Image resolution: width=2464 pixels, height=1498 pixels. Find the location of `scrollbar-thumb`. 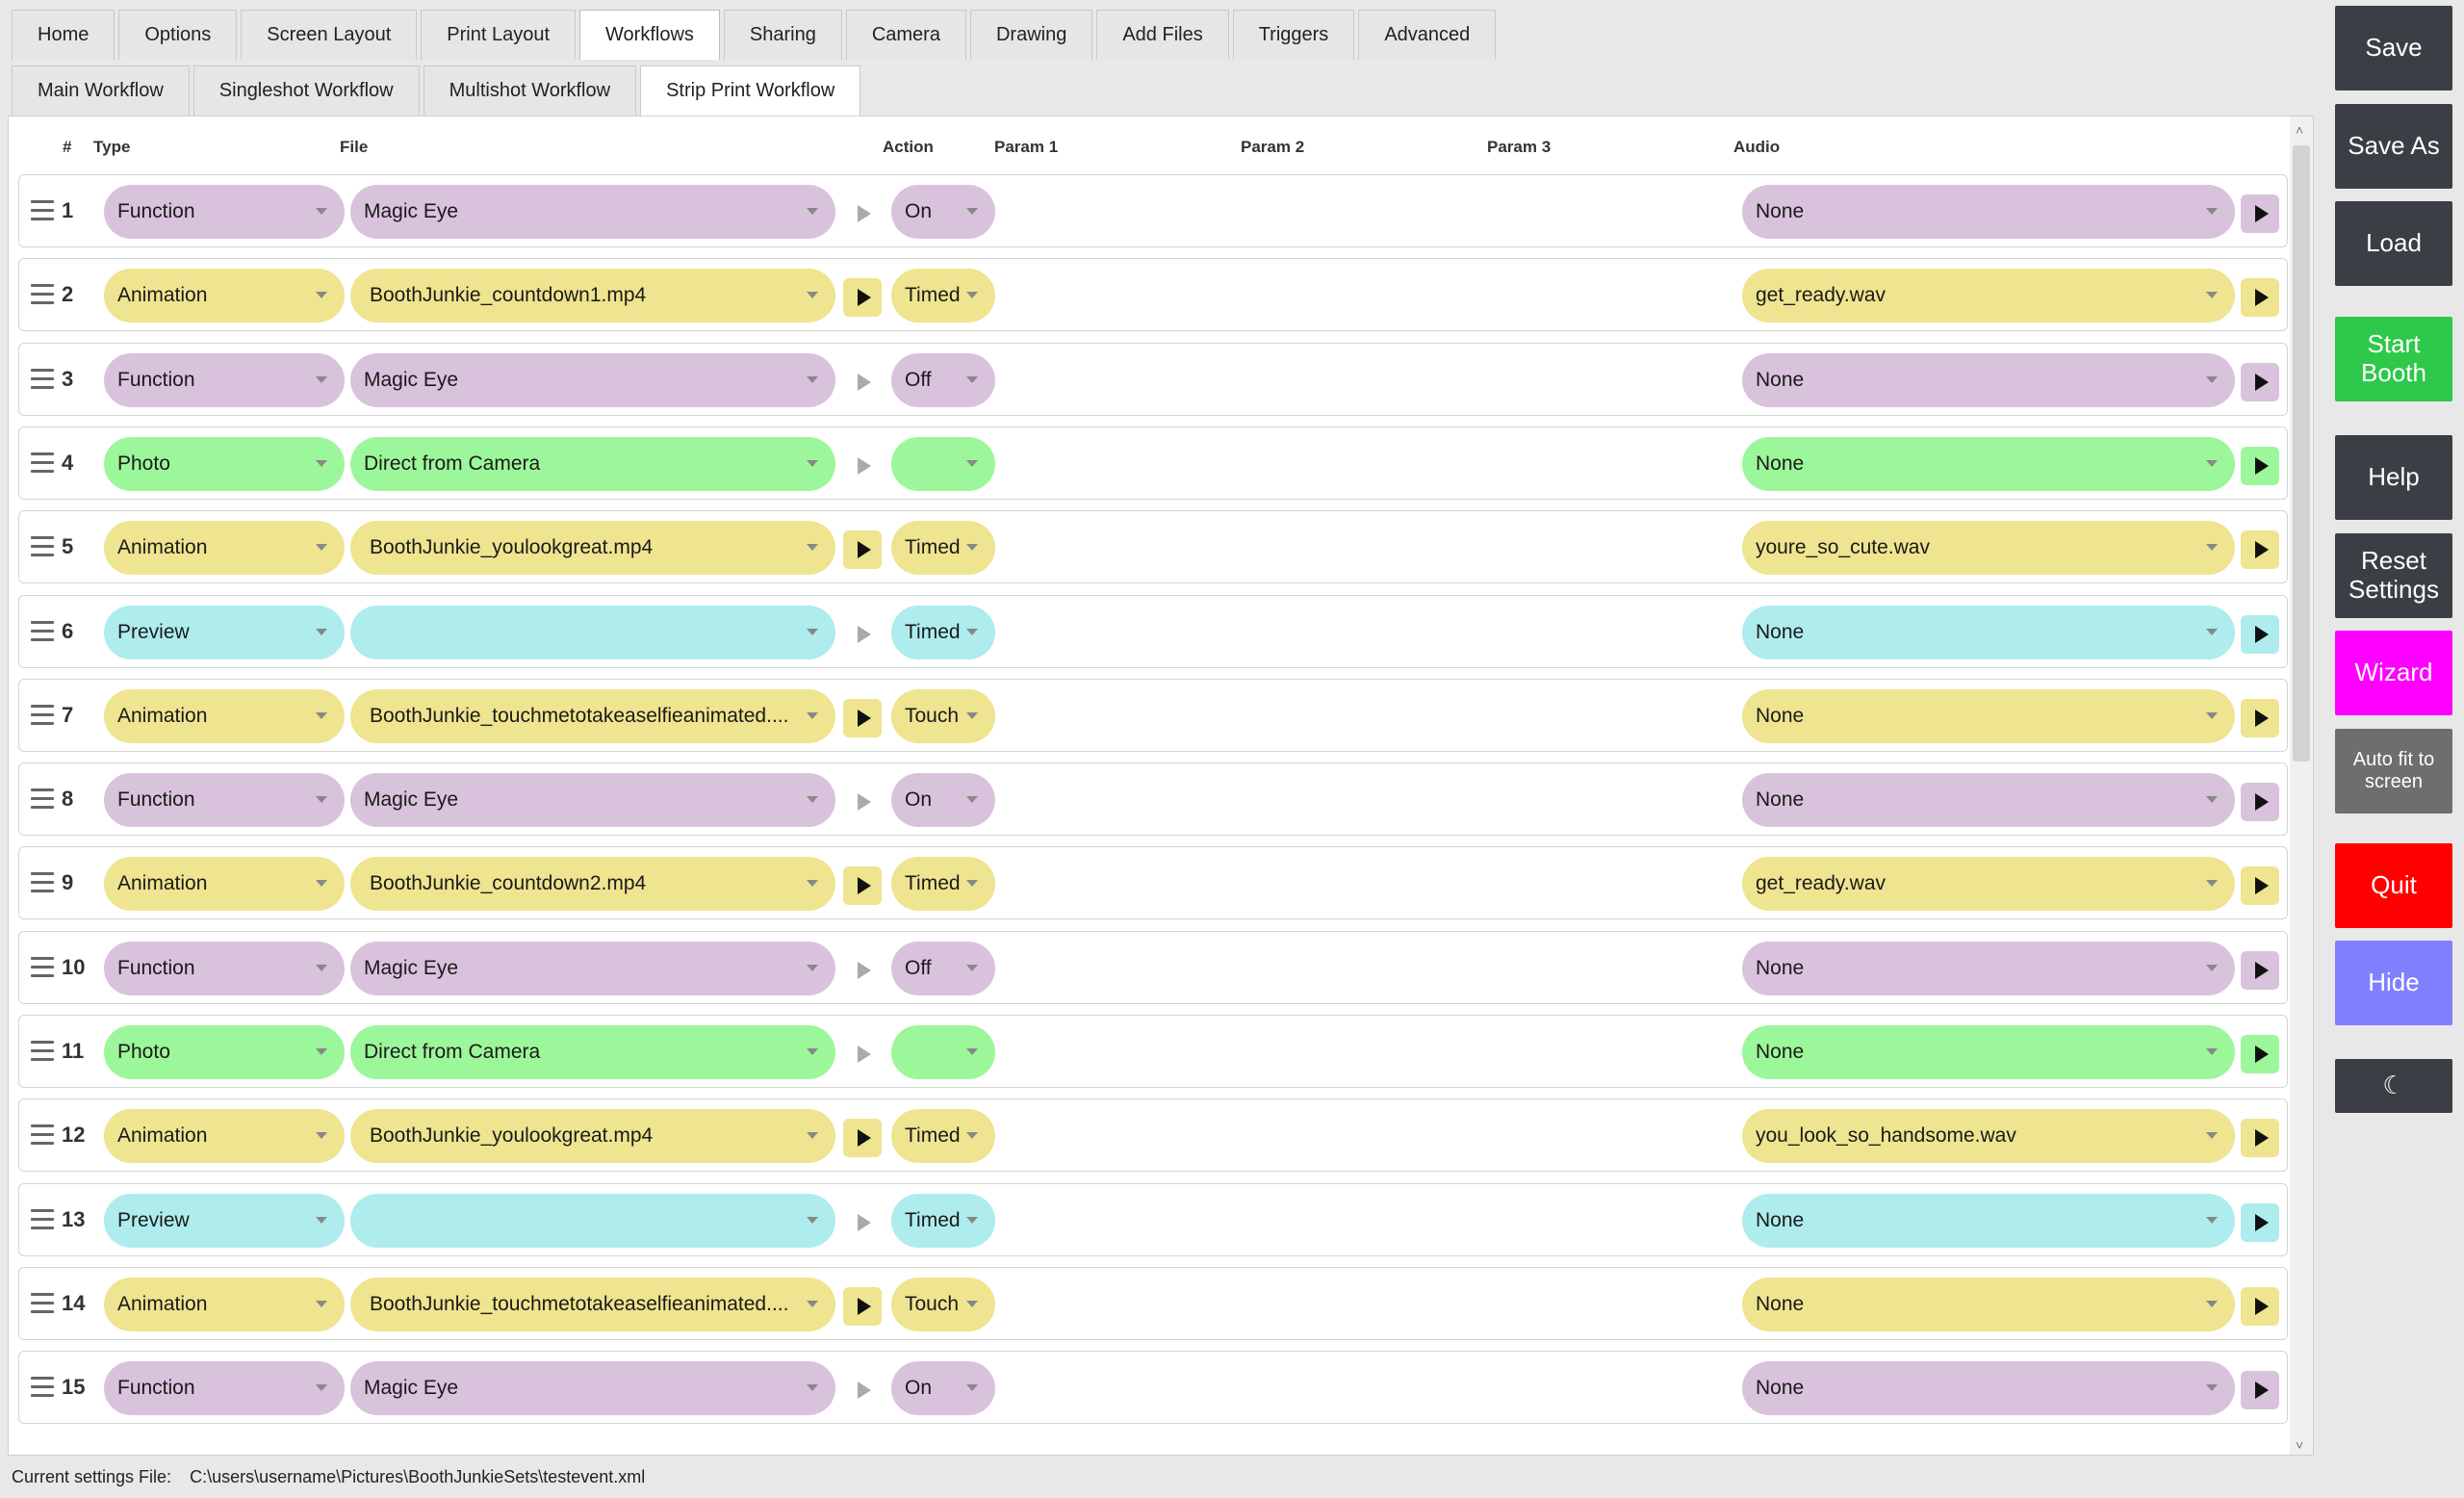

scrollbar-thumb is located at coordinates (2301, 454).